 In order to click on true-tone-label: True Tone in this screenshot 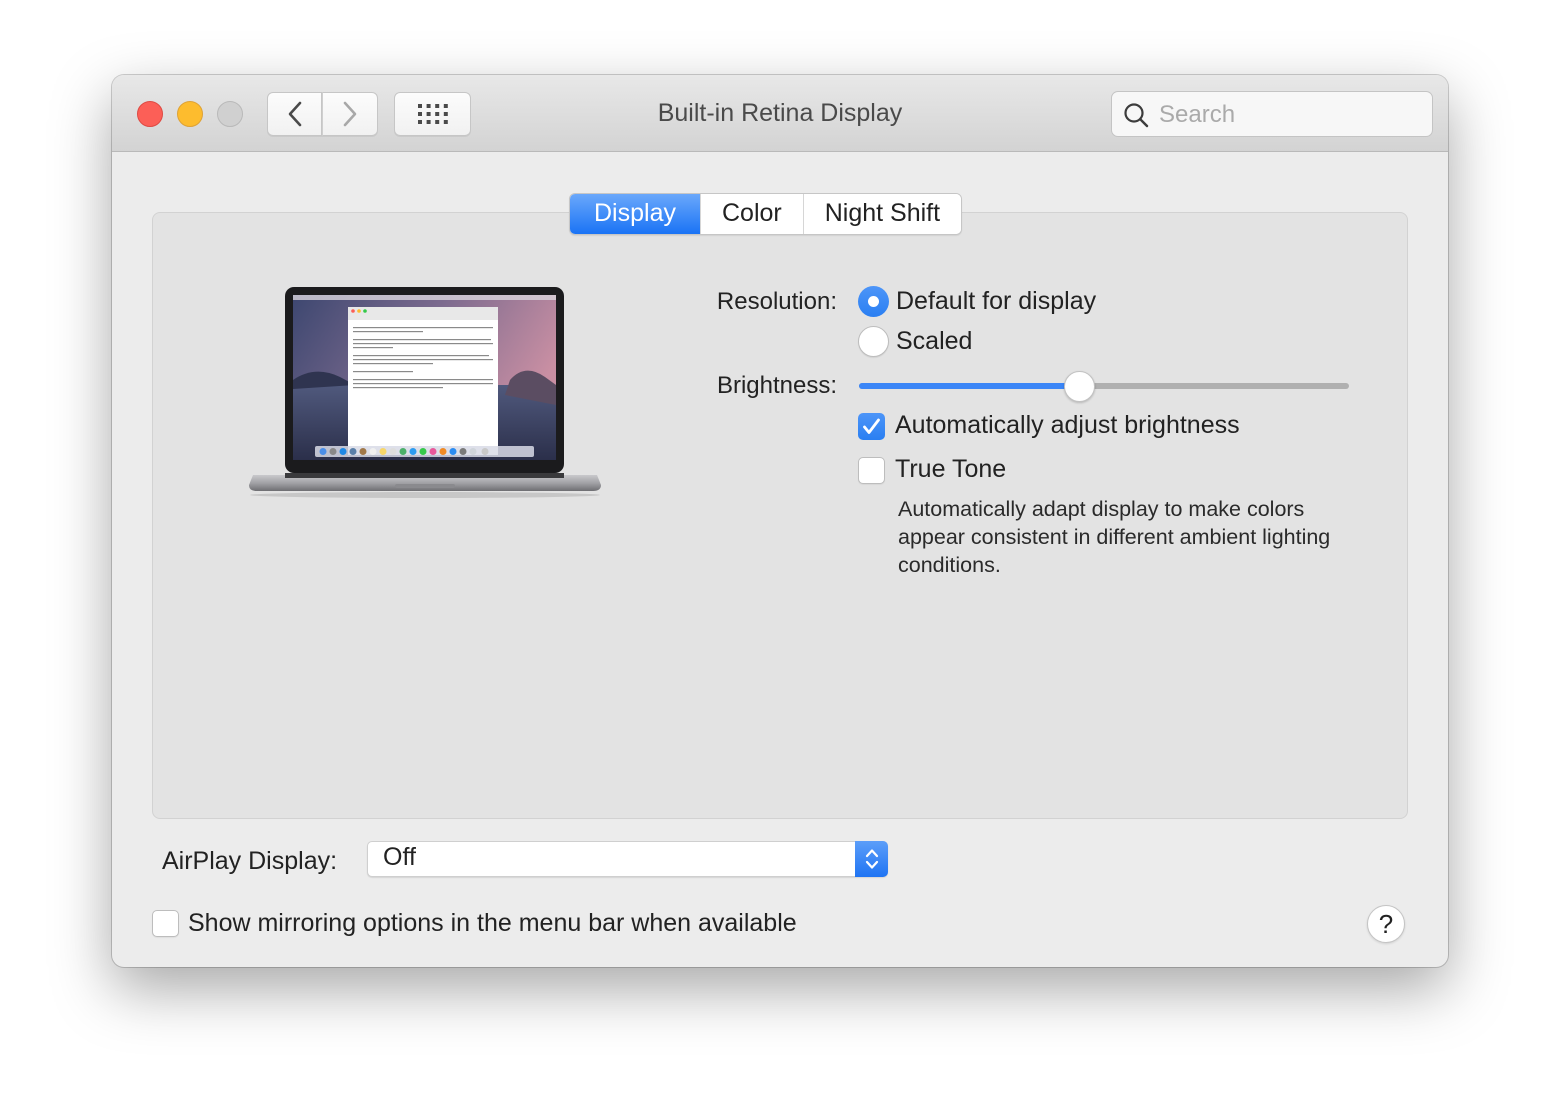, I will do `click(950, 469)`.